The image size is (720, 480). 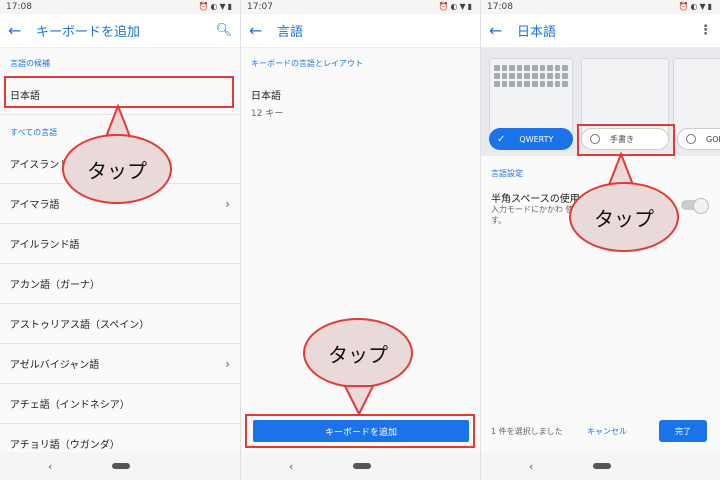 I want to click on language-item: アイルランド語, so click(x=120, y=244).